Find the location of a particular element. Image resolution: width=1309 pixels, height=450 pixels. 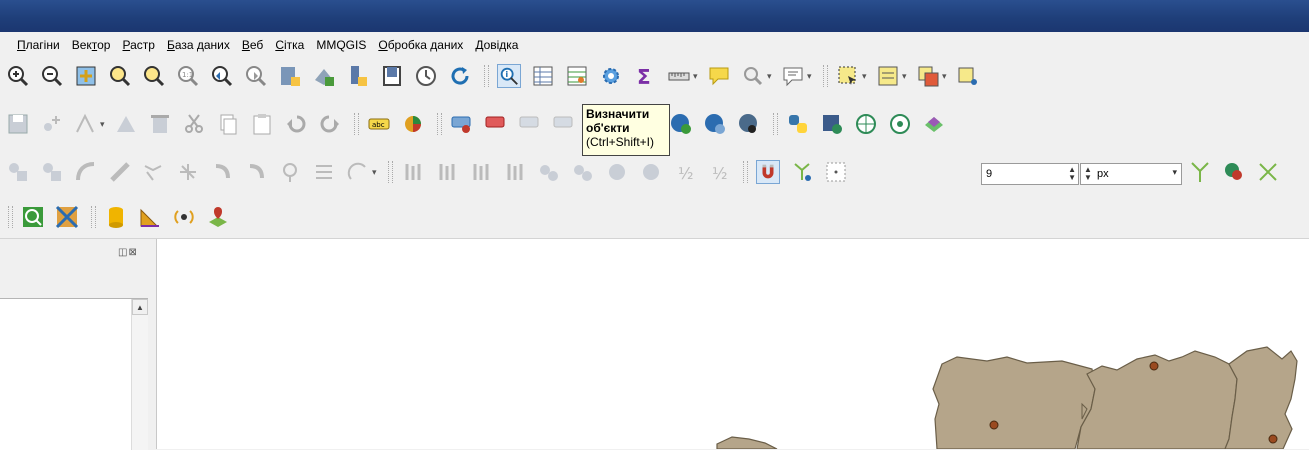

wfs-icon is located at coordinates (715, 124).